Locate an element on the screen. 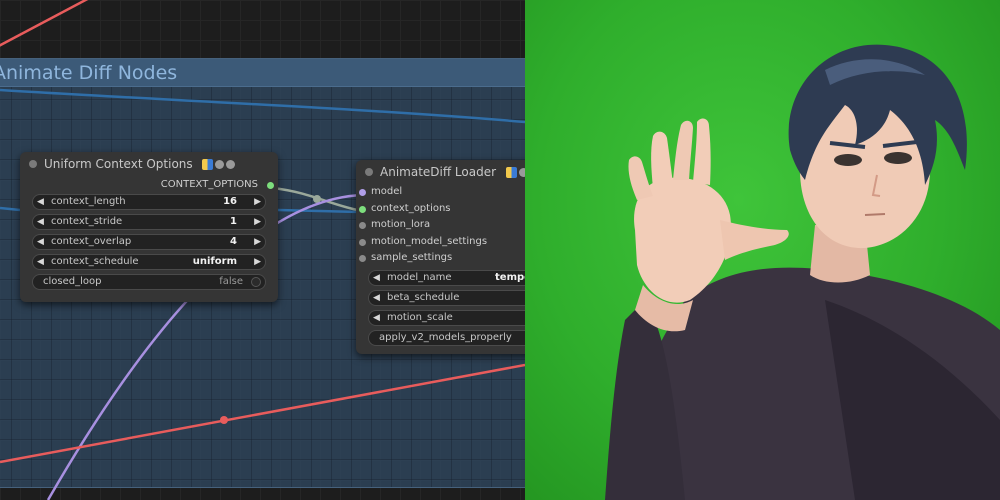  motion-scale-widget: ◀ motion_scale is located at coordinates (446, 317).